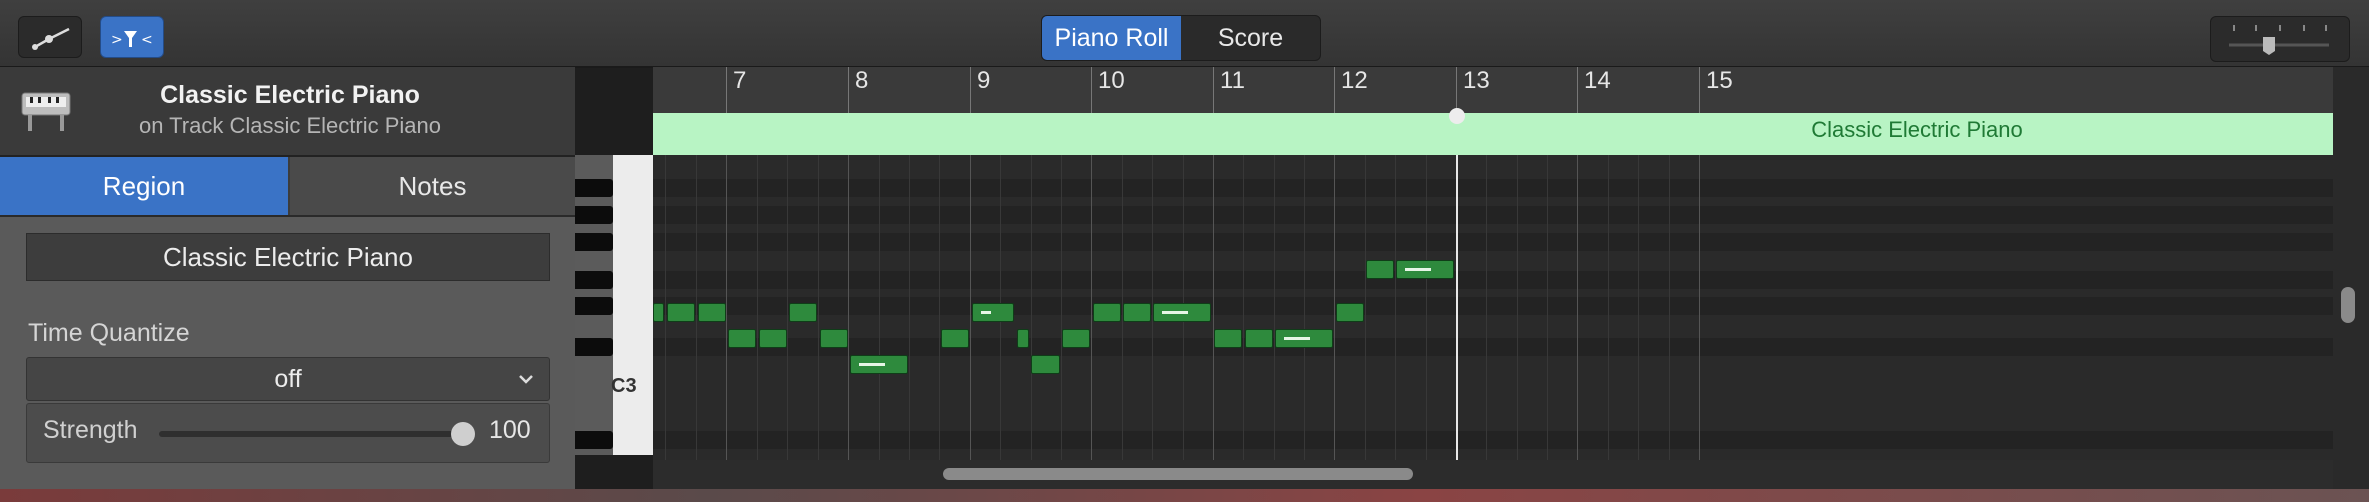 This screenshot has height=502, width=2369. What do you see at coordinates (1111, 38) in the screenshot?
I see `tab-piano-roll: Piano Roll` at bounding box center [1111, 38].